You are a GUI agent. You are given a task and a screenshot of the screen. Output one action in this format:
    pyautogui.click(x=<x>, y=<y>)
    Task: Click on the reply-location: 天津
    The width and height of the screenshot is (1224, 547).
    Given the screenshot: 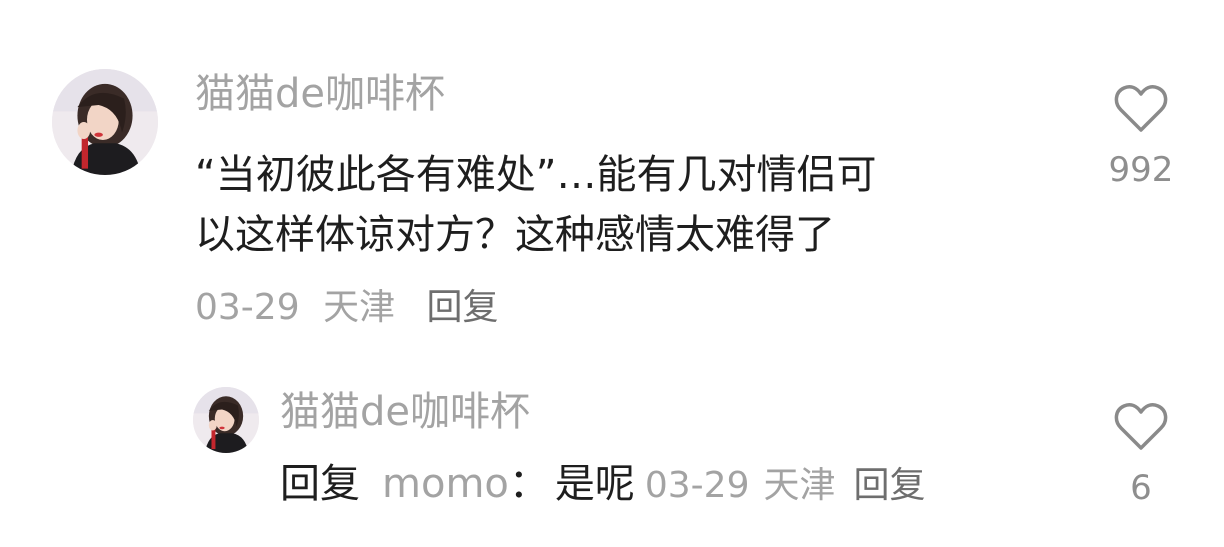 What is the action you would take?
    pyautogui.click(x=799, y=485)
    